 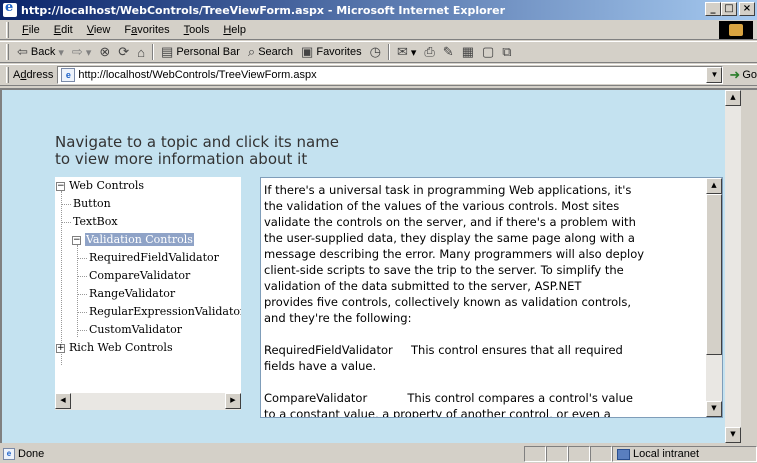 What do you see at coordinates (743, 75) in the screenshot?
I see `go-button: ➜ Go` at bounding box center [743, 75].